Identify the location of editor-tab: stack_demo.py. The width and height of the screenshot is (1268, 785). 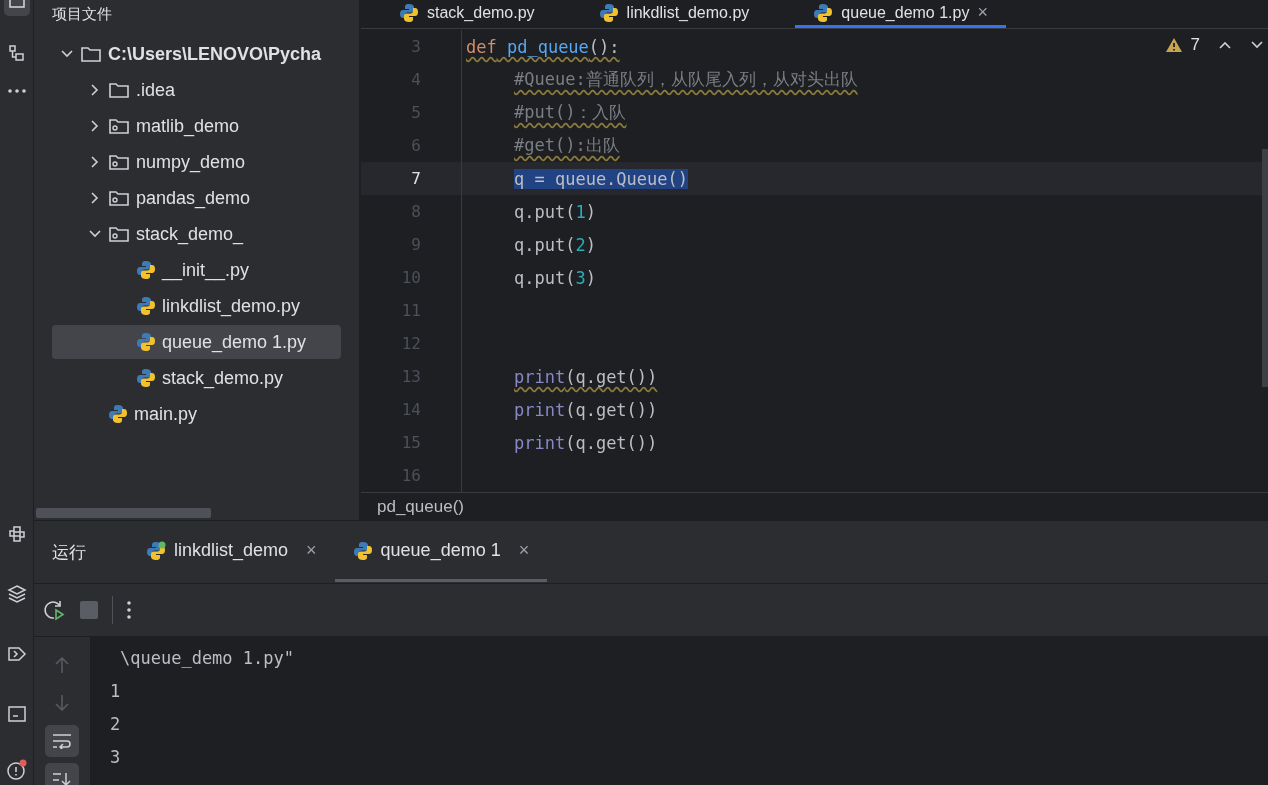
(467, 14).